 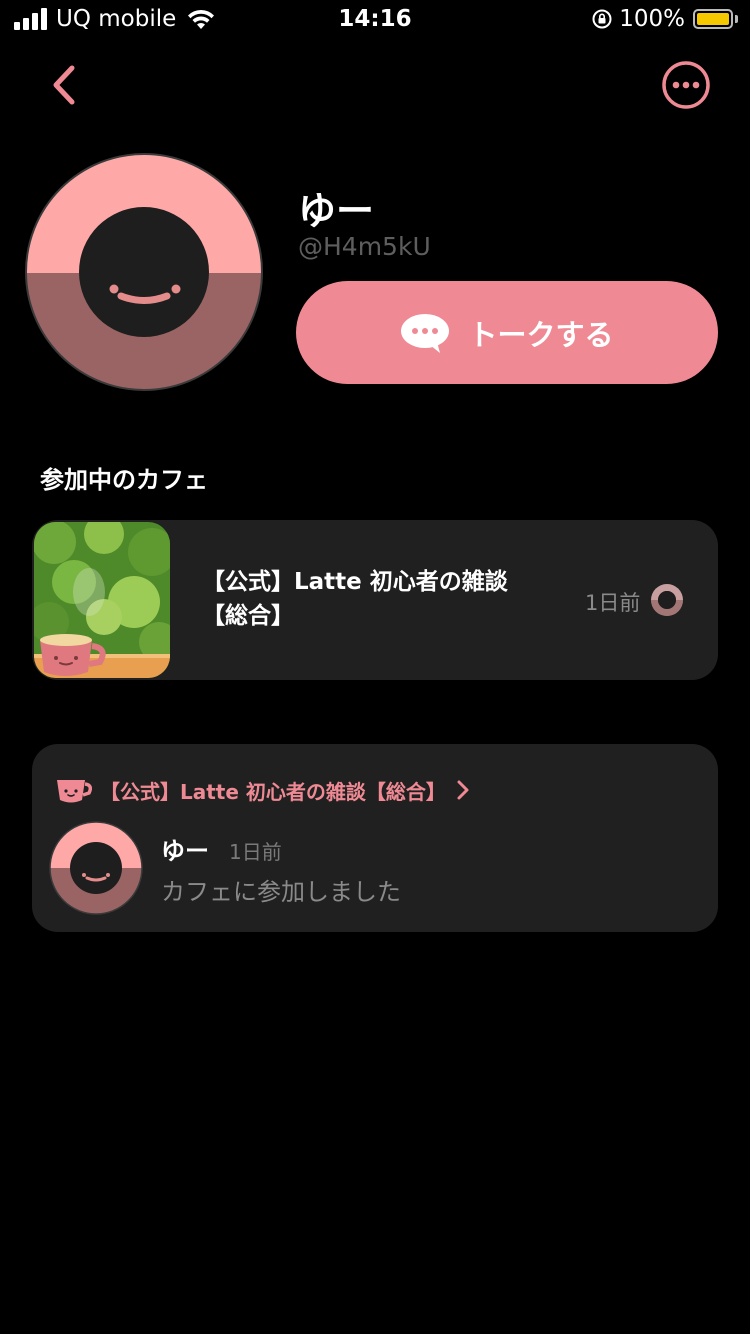 What do you see at coordinates (281, 892) in the screenshot?
I see `activity-message: カフェに参加しました` at bounding box center [281, 892].